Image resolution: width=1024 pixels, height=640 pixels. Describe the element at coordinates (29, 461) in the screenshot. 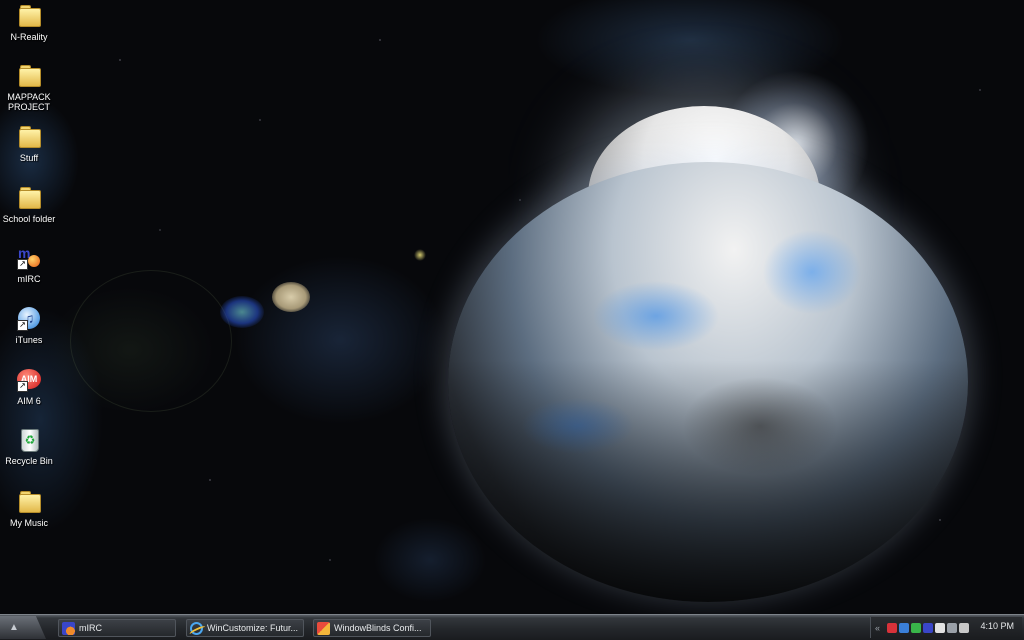

I see `desktop-icon-label: Recycle Bin` at that location.